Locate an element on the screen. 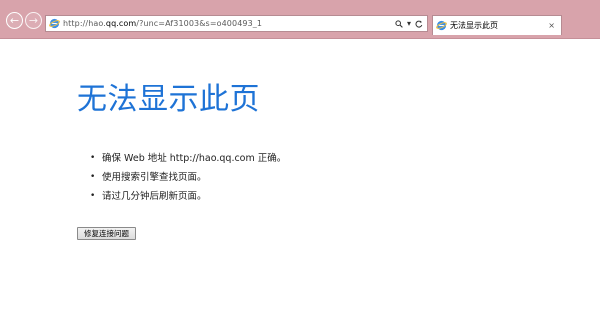  address-actions: ▾ is located at coordinates (409, 23).